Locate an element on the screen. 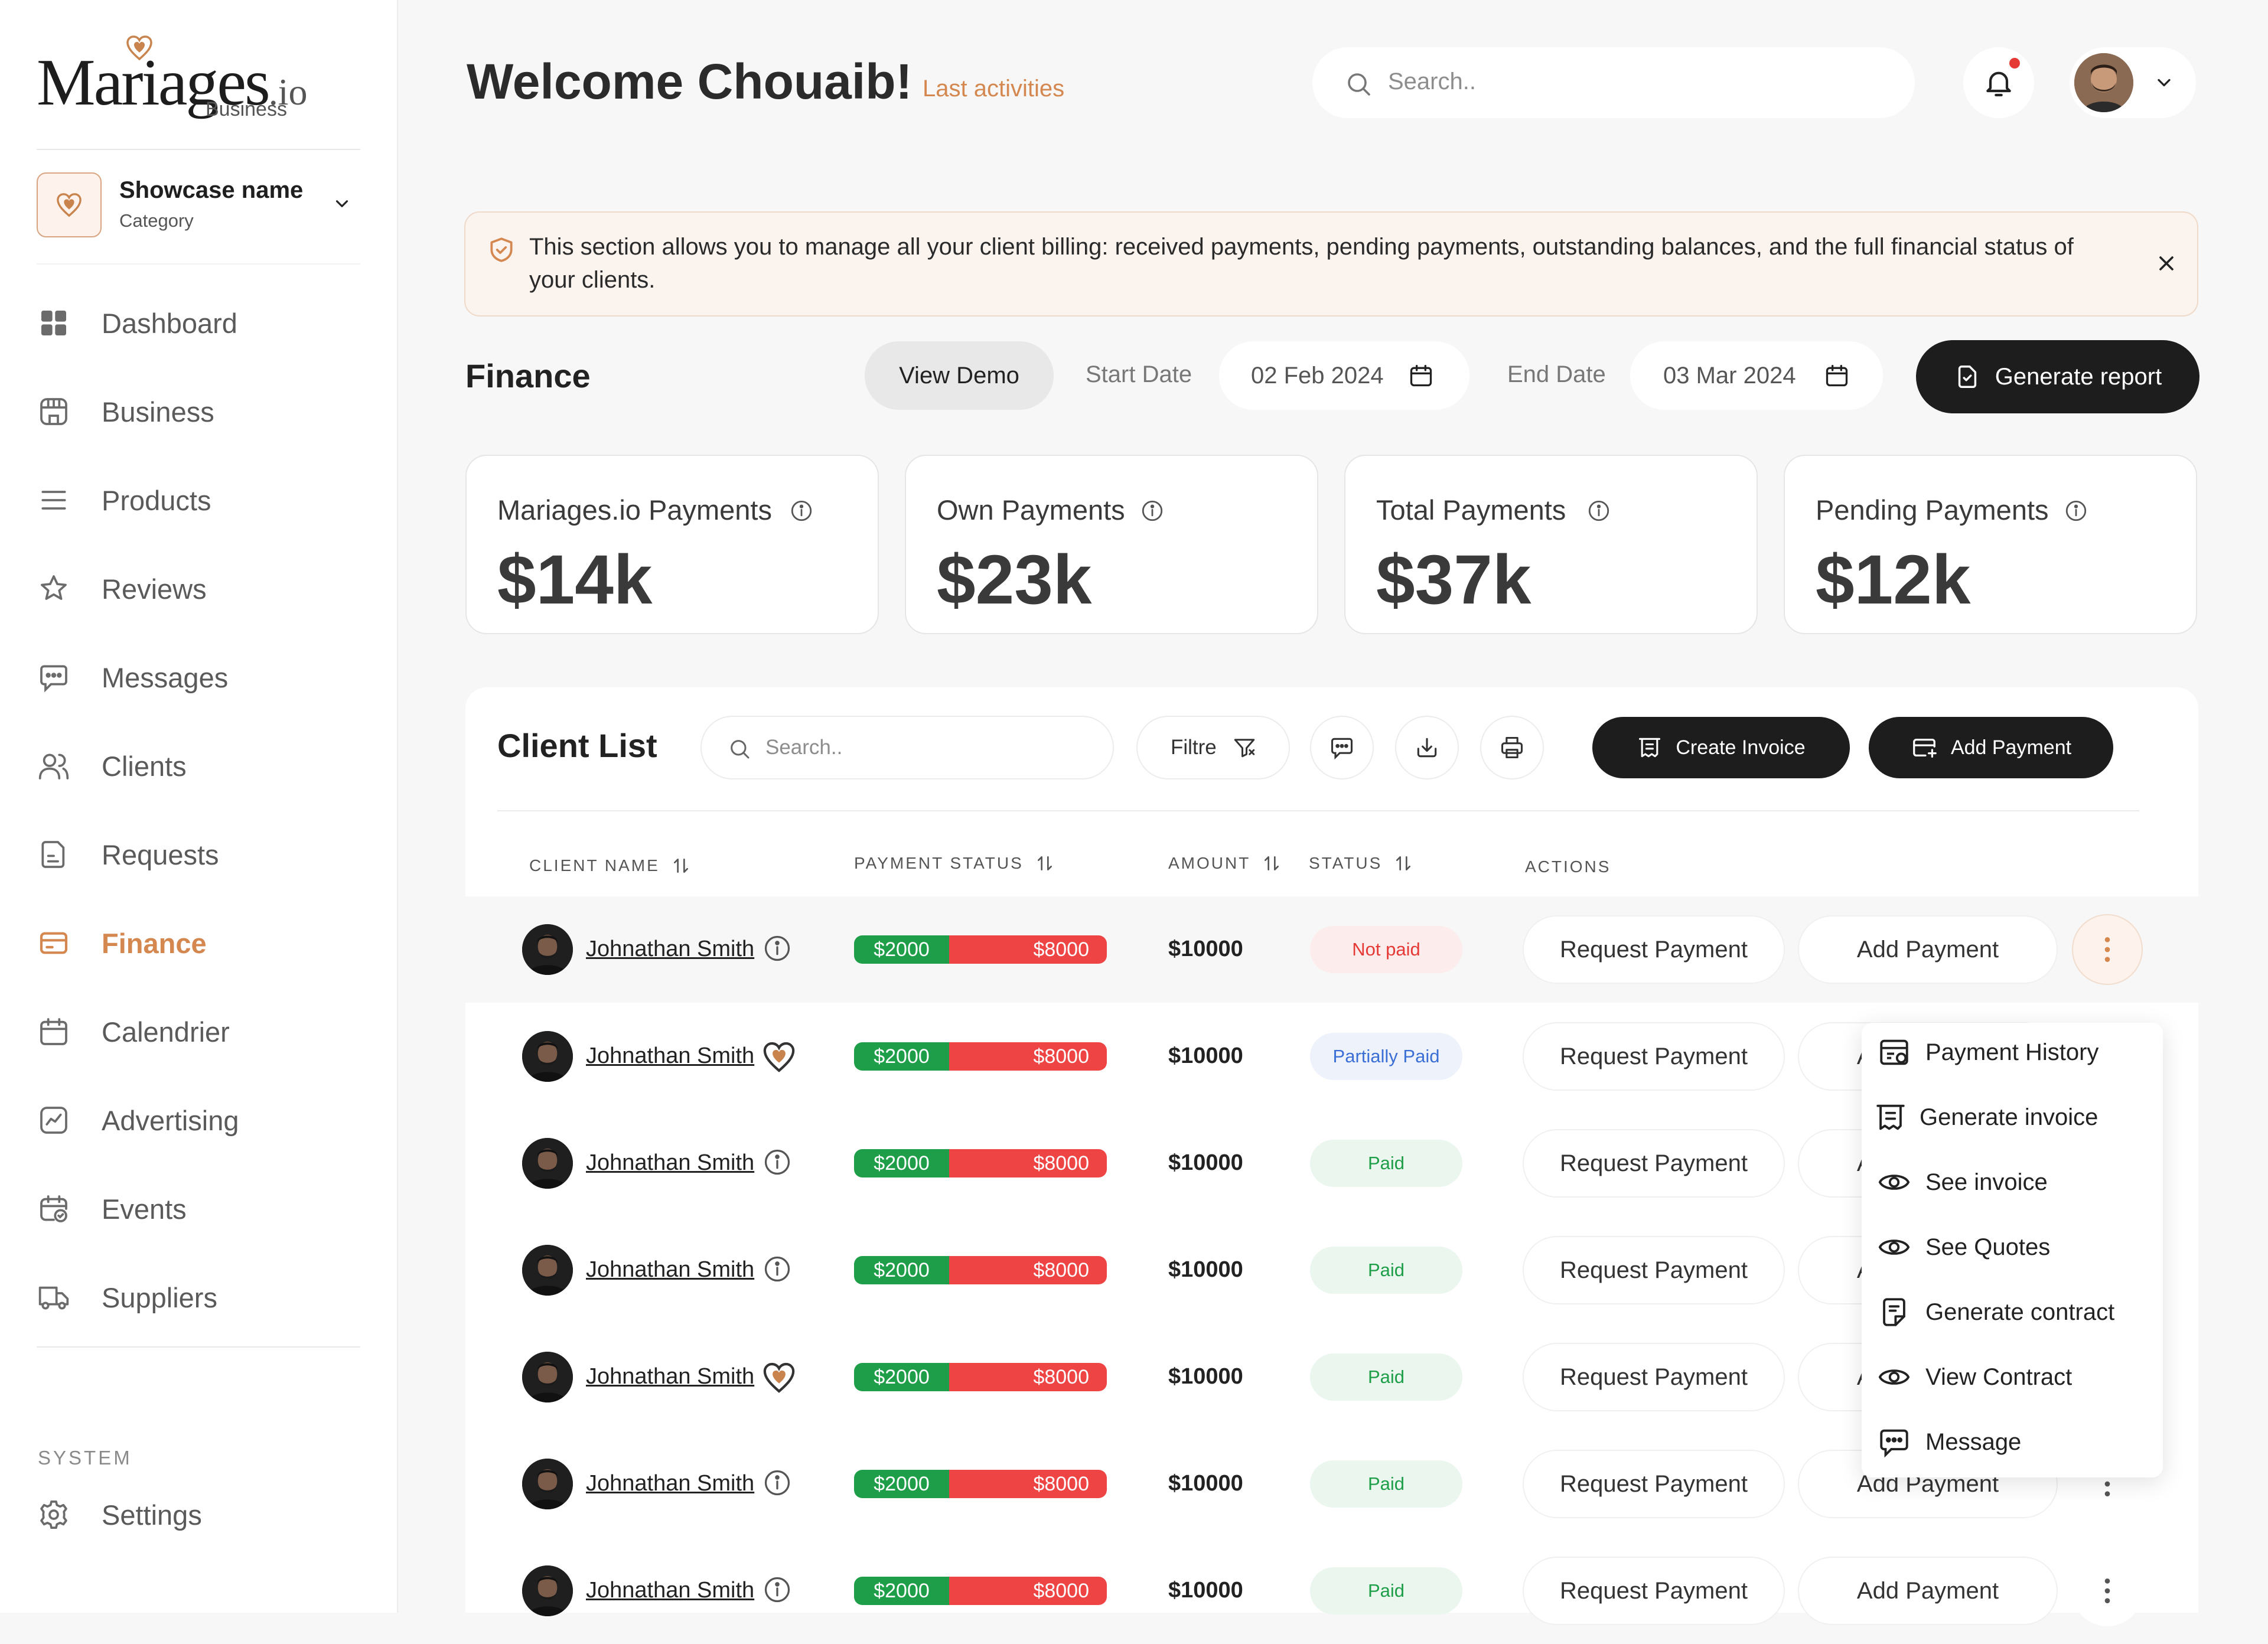  payment-progress-bar: $2000 $8000 is located at coordinates (980, 1484).